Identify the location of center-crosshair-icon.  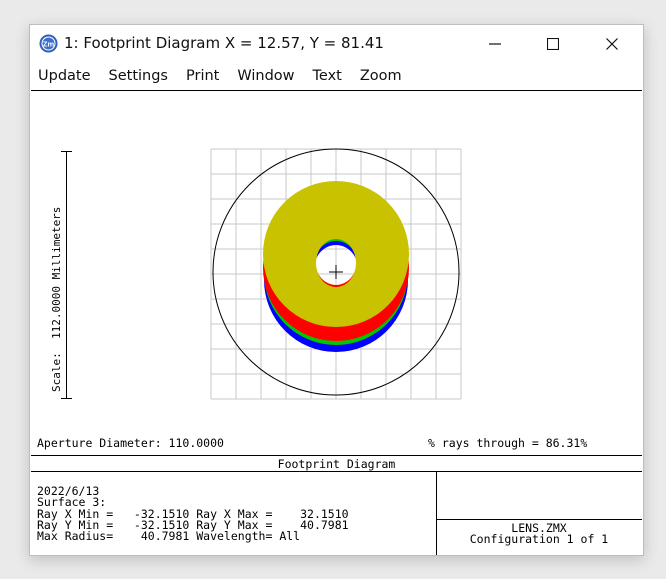
(336, 272).